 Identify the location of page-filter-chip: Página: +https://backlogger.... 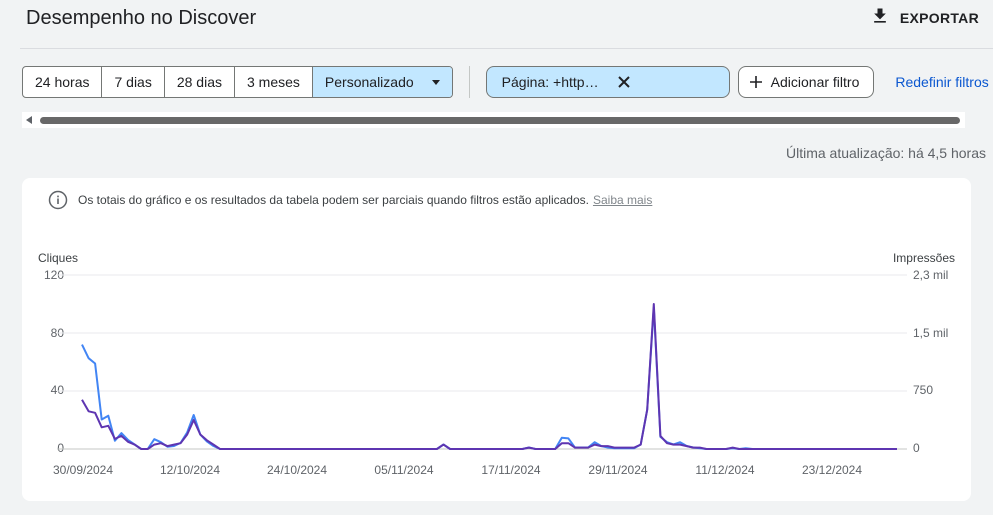
(607, 82).